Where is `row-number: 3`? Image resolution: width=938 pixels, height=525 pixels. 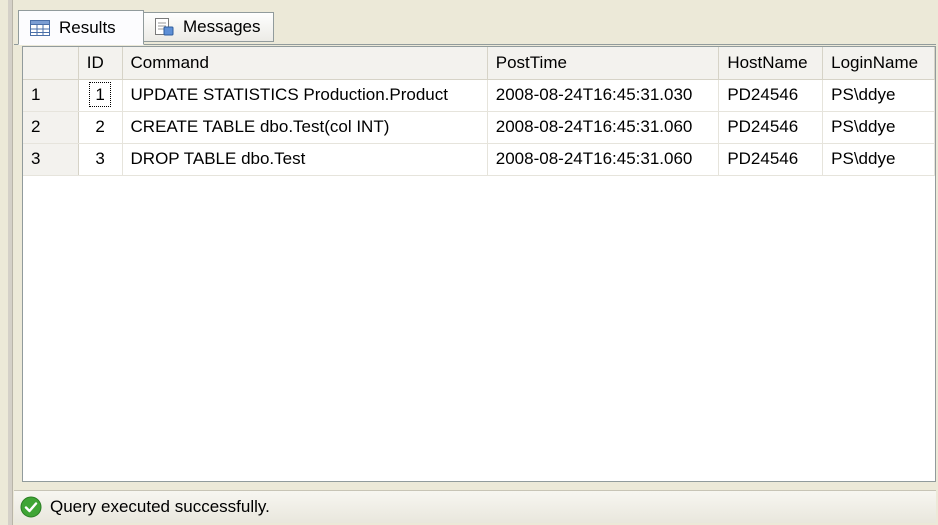
row-number: 3 is located at coordinates (51, 159).